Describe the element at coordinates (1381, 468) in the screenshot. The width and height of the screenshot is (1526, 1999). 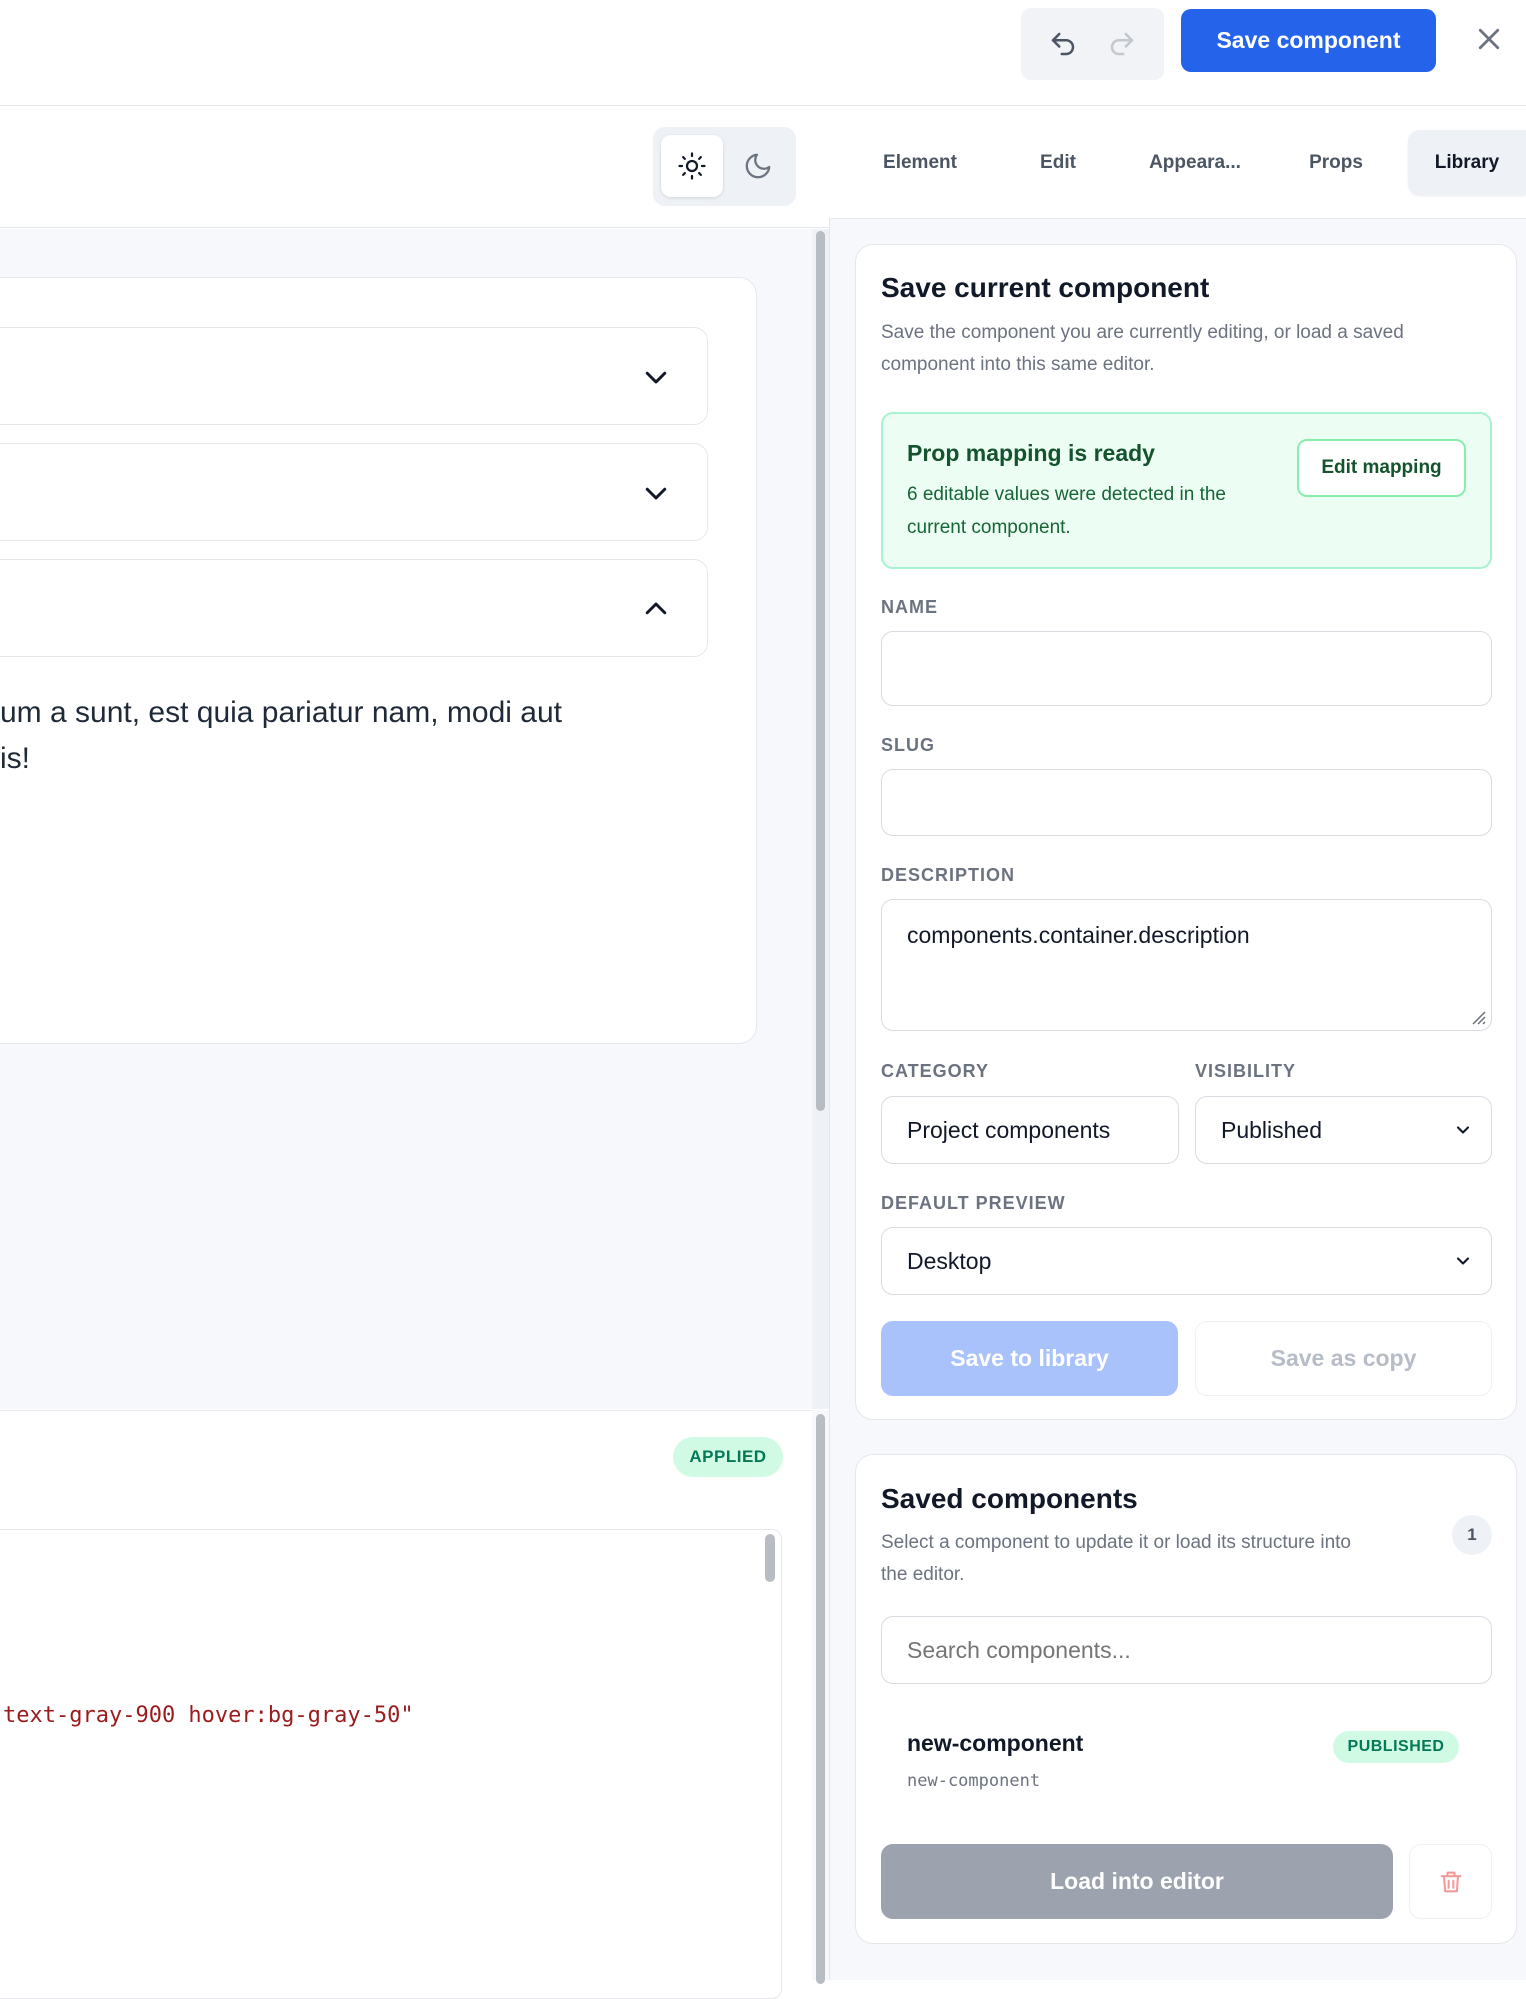
I see `edit-mapping-button: Edit mapping` at that location.